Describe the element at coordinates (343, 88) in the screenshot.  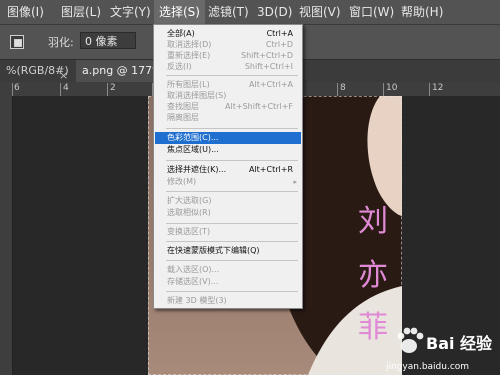
I see `ruler-label: 8` at that location.